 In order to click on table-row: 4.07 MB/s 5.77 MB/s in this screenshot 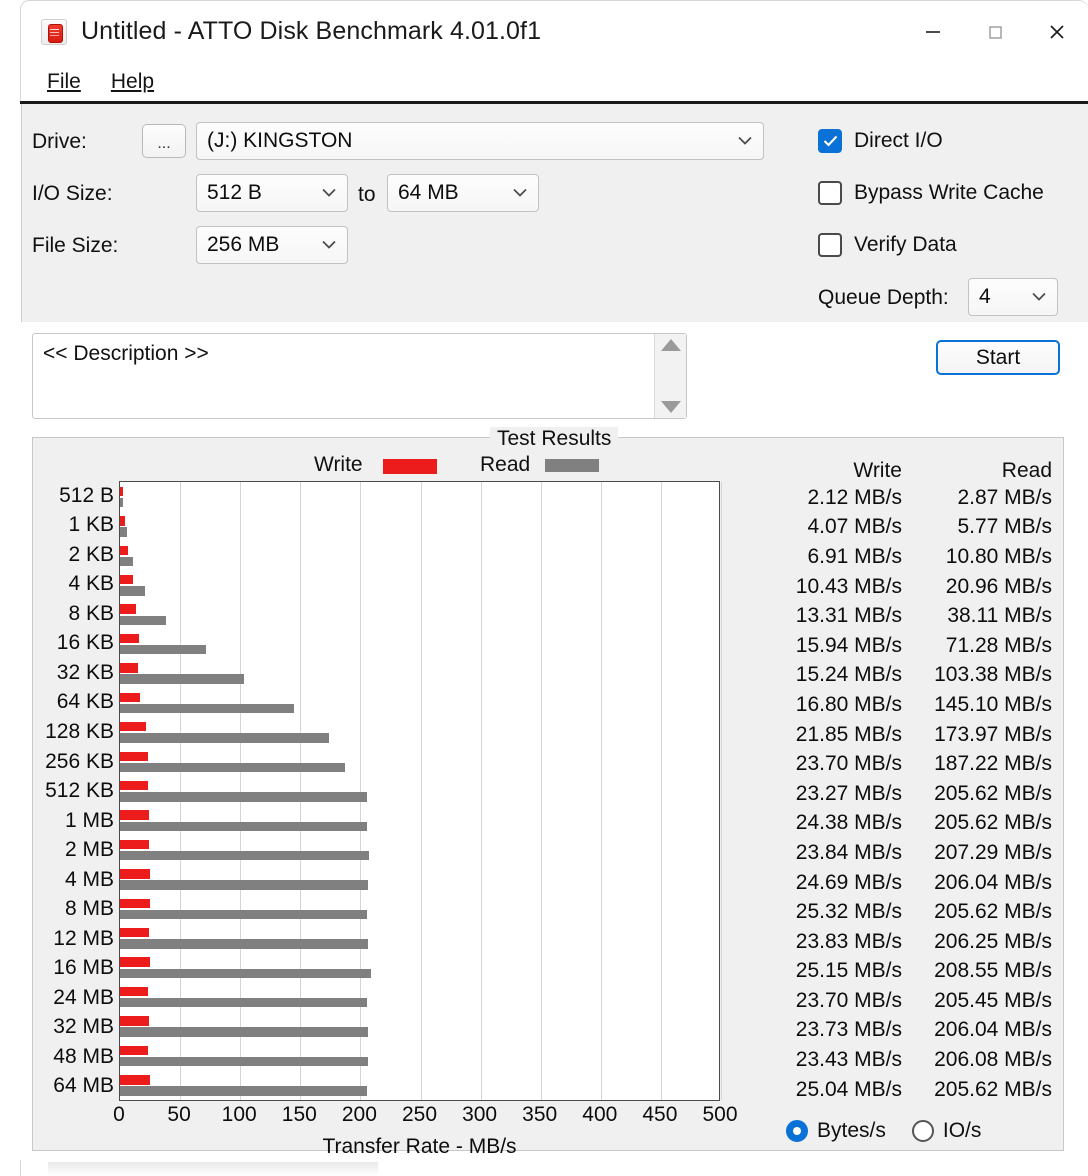, I will do `click(912, 528)`.